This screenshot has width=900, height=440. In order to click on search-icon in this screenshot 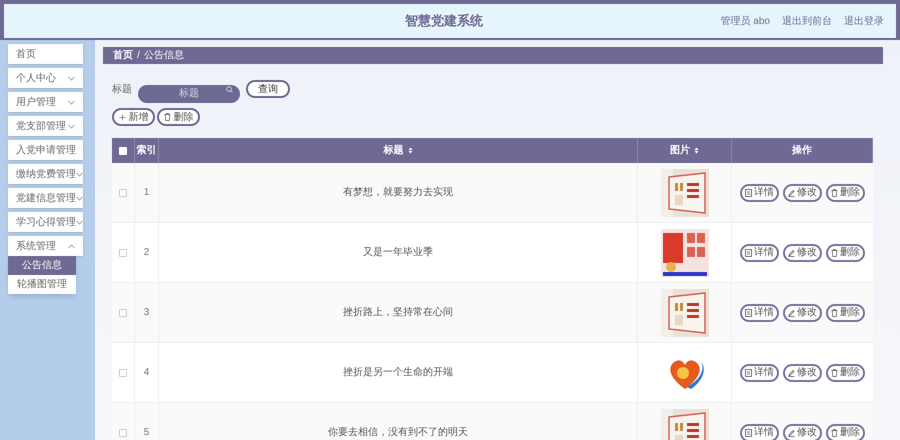, I will do `click(229, 89)`.